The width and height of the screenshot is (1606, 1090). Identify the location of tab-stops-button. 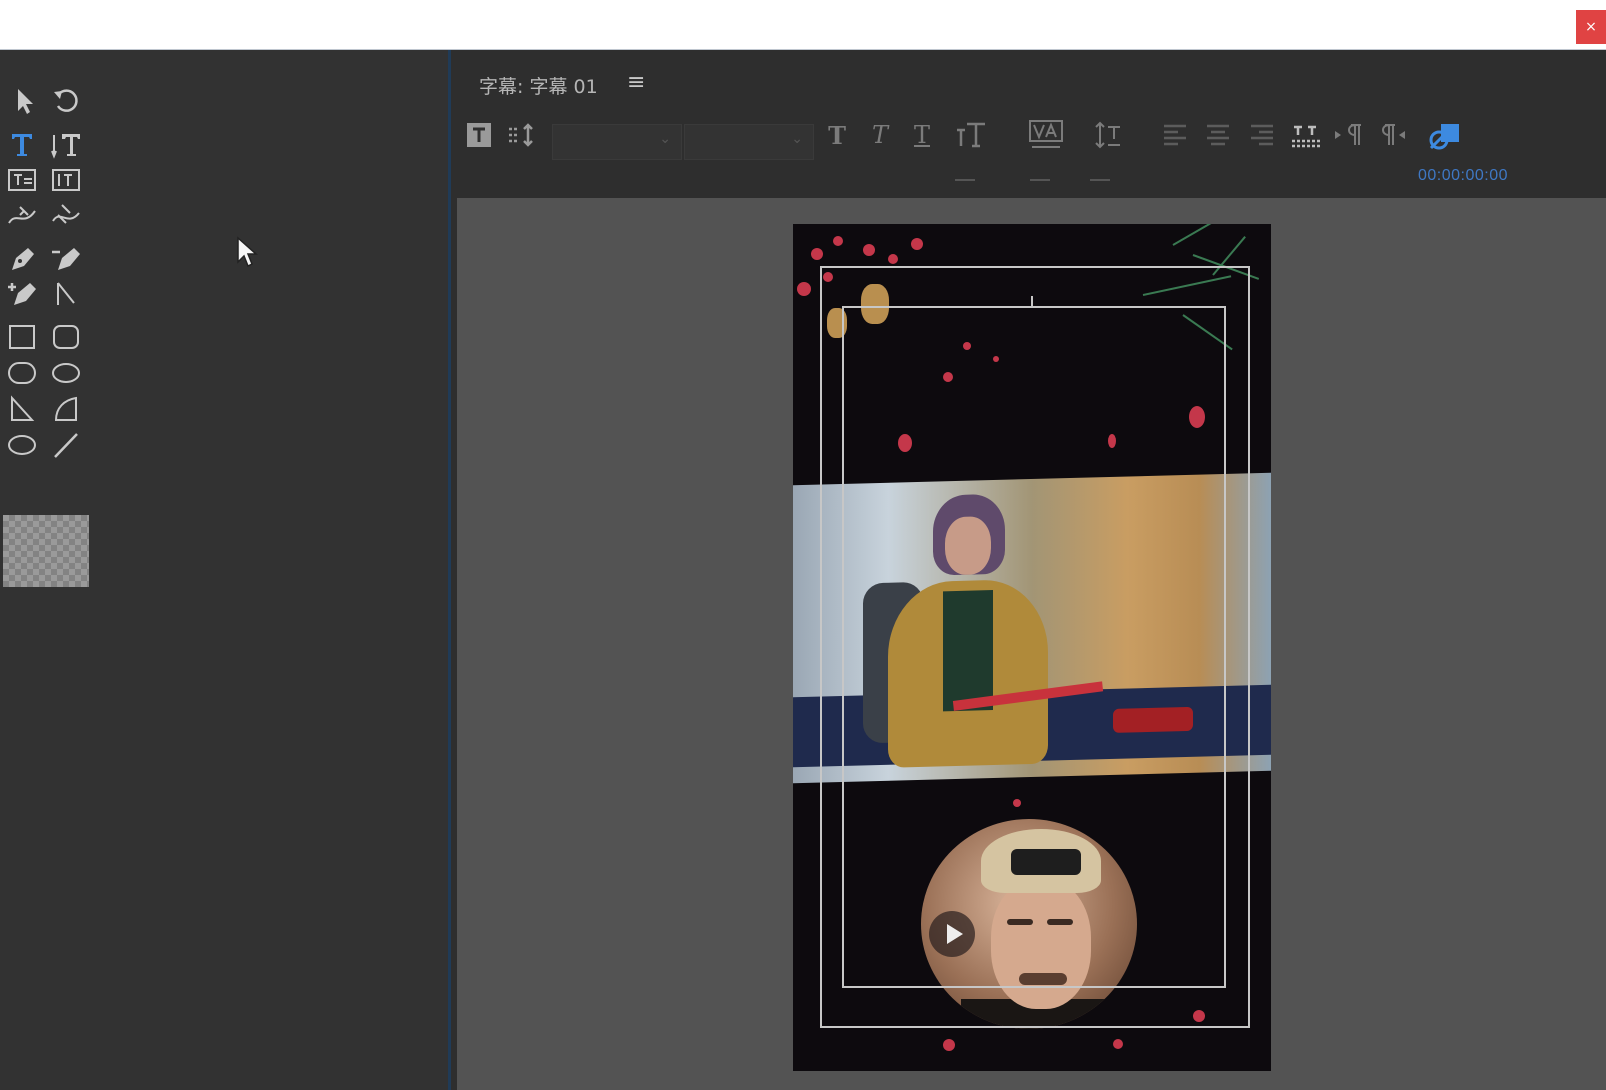
(522, 135).